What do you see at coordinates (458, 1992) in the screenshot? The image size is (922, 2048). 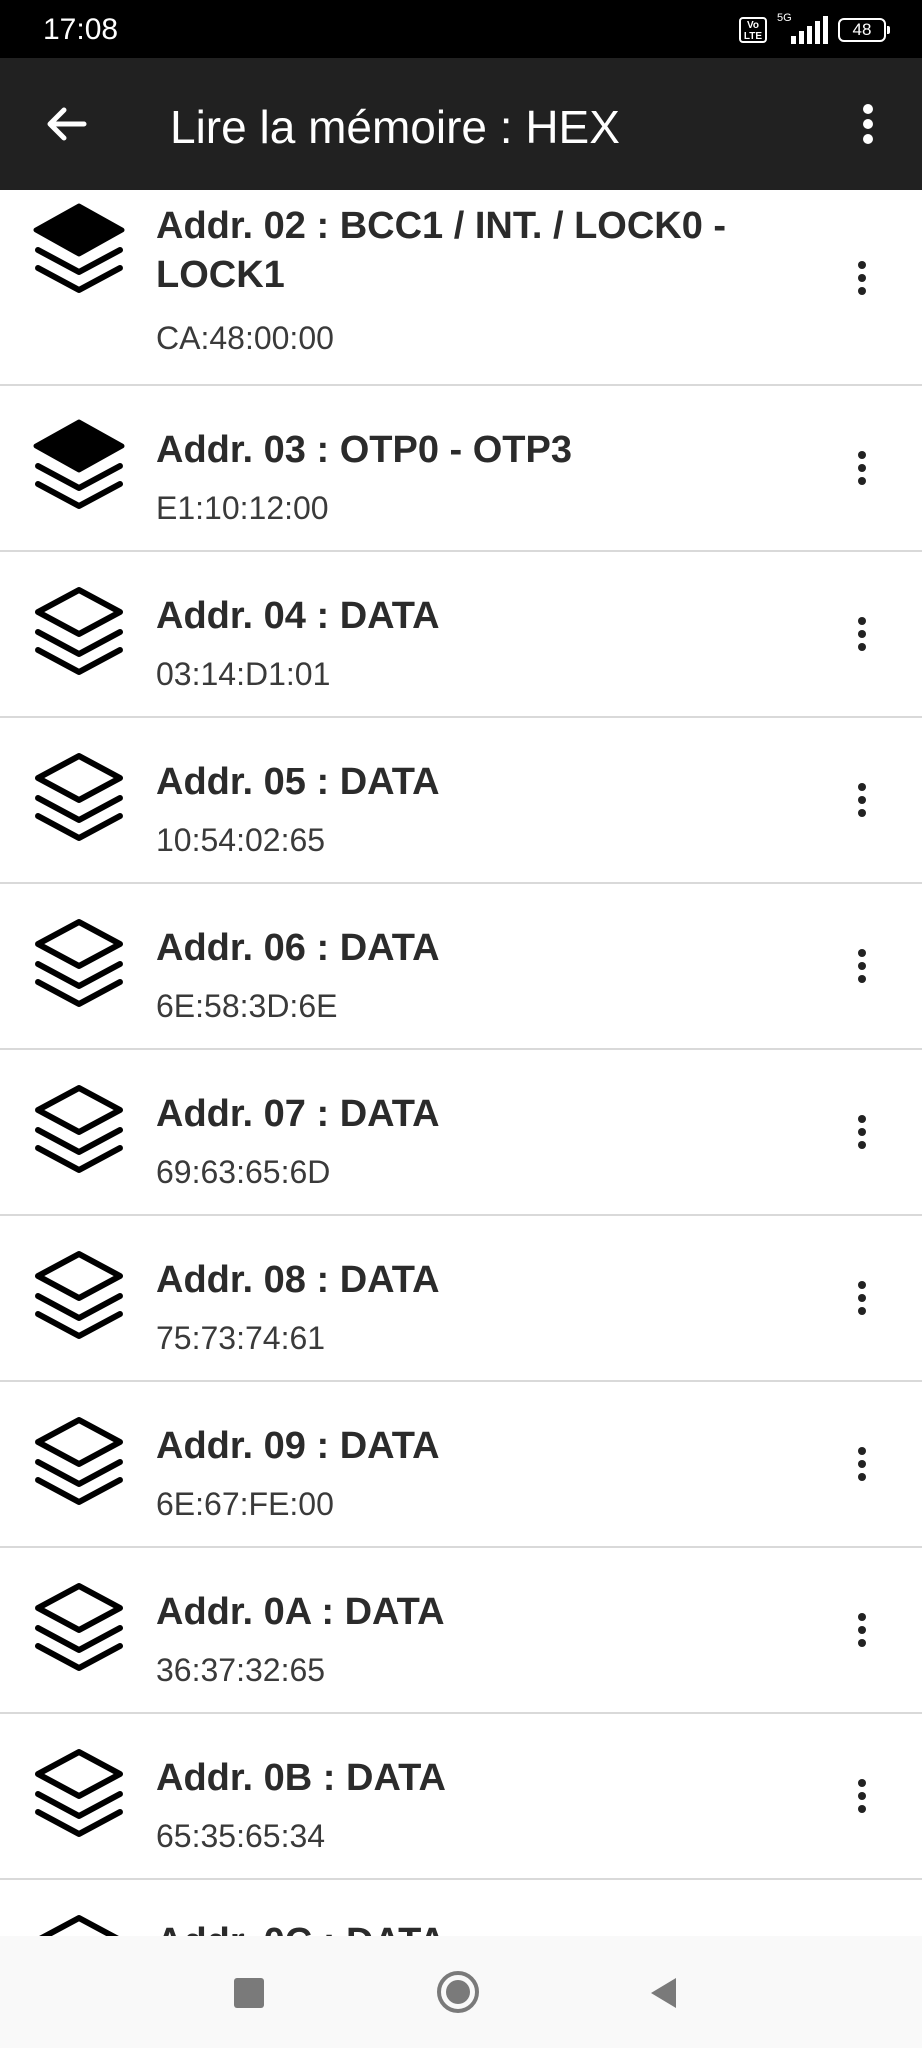 I see `home-button` at bounding box center [458, 1992].